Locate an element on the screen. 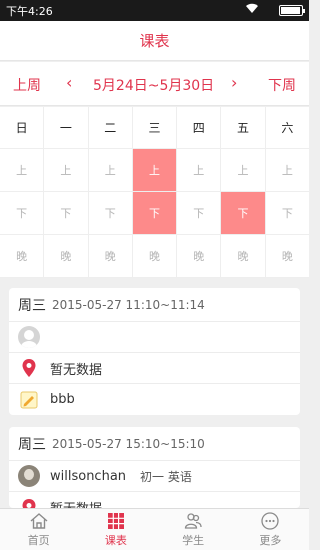 The height and width of the screenshot is (550, 320). status-bar: 下午4:26 is located at coordinates (154, 10).